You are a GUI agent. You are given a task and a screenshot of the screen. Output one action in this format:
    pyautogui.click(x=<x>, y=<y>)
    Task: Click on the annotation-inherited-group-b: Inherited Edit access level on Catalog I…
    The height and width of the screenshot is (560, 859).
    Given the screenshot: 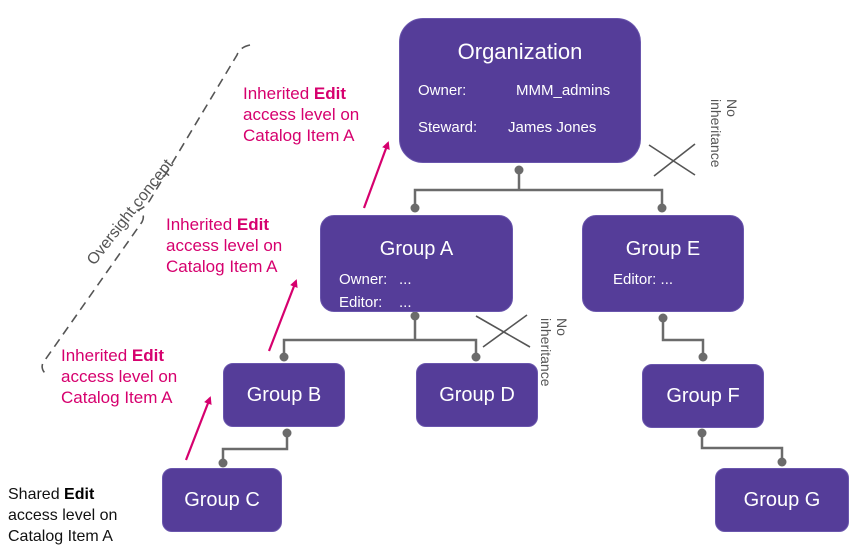 What is the action you would take?
    pyautogui.click(x=119, y=376)
    